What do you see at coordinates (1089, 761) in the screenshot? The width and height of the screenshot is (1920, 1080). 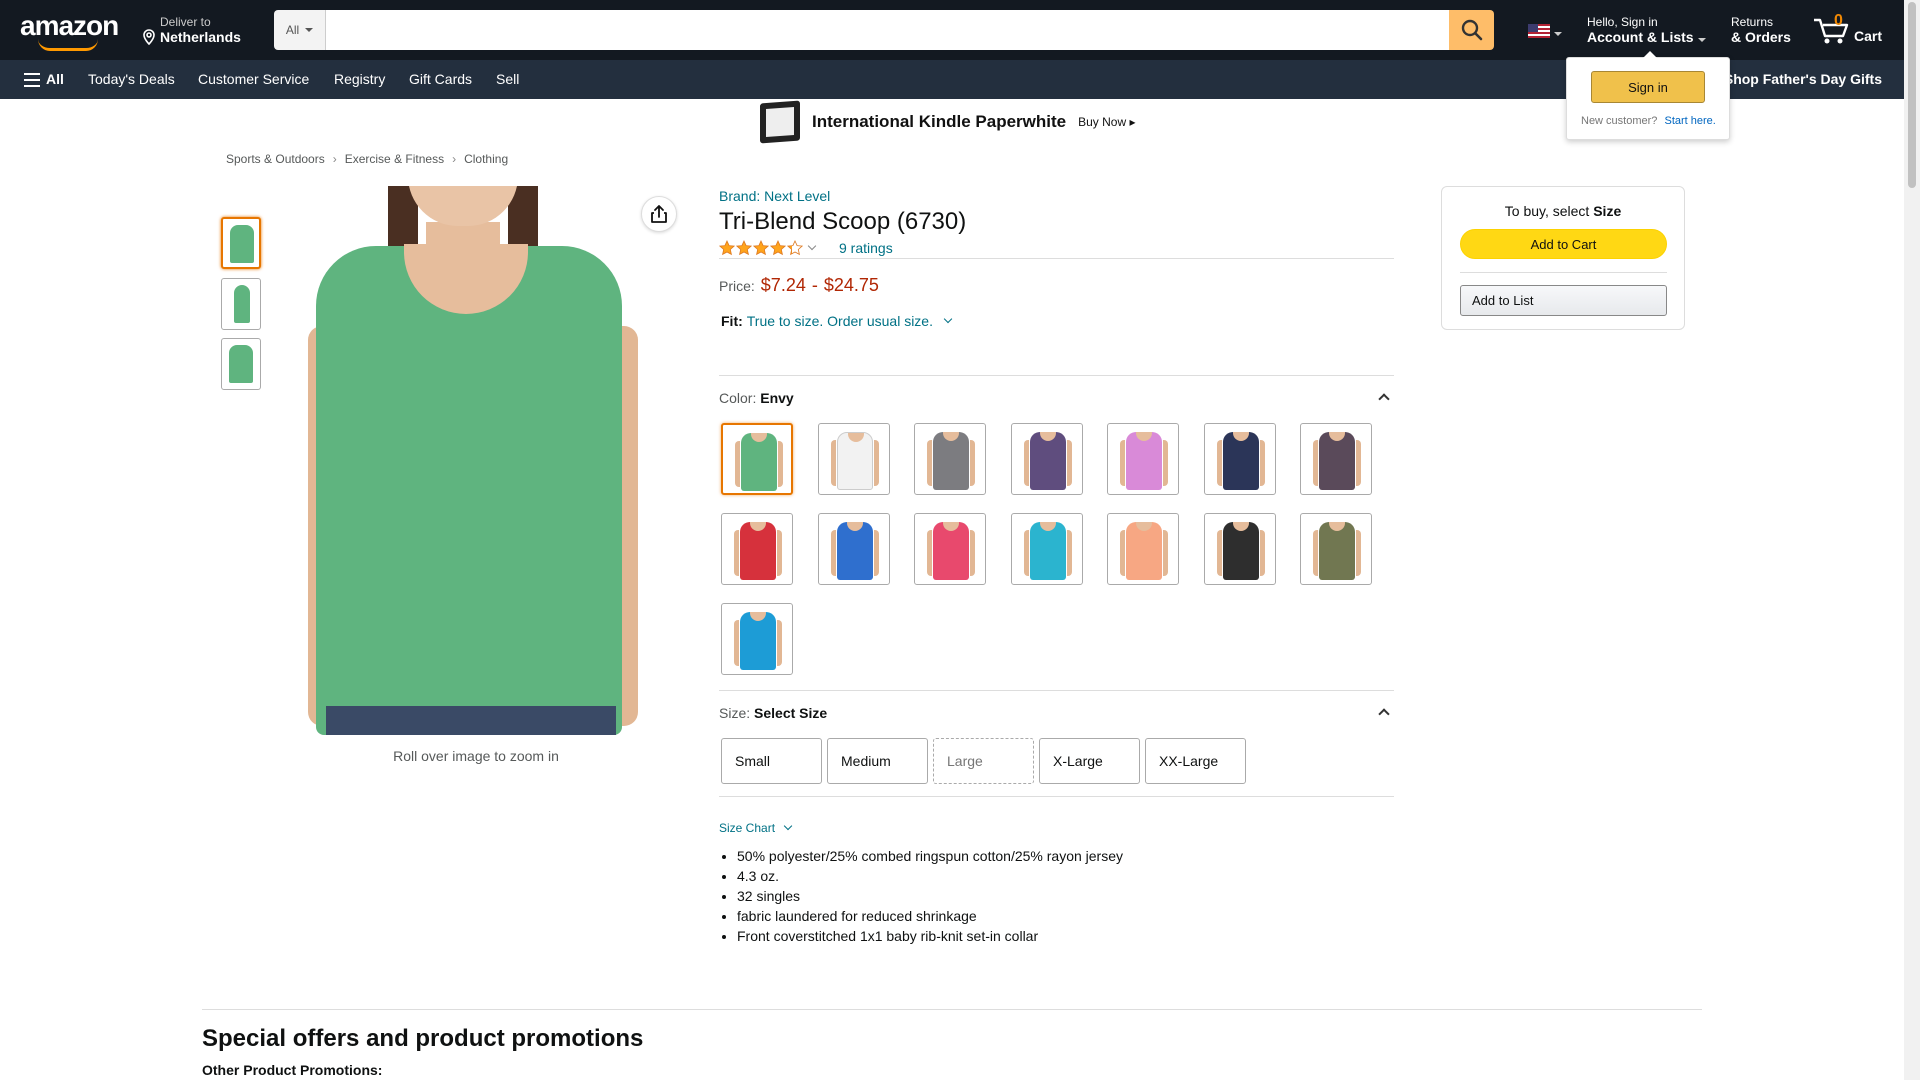 I see `size-option-x-large: X-Large` at bounding box center [1089, 761].